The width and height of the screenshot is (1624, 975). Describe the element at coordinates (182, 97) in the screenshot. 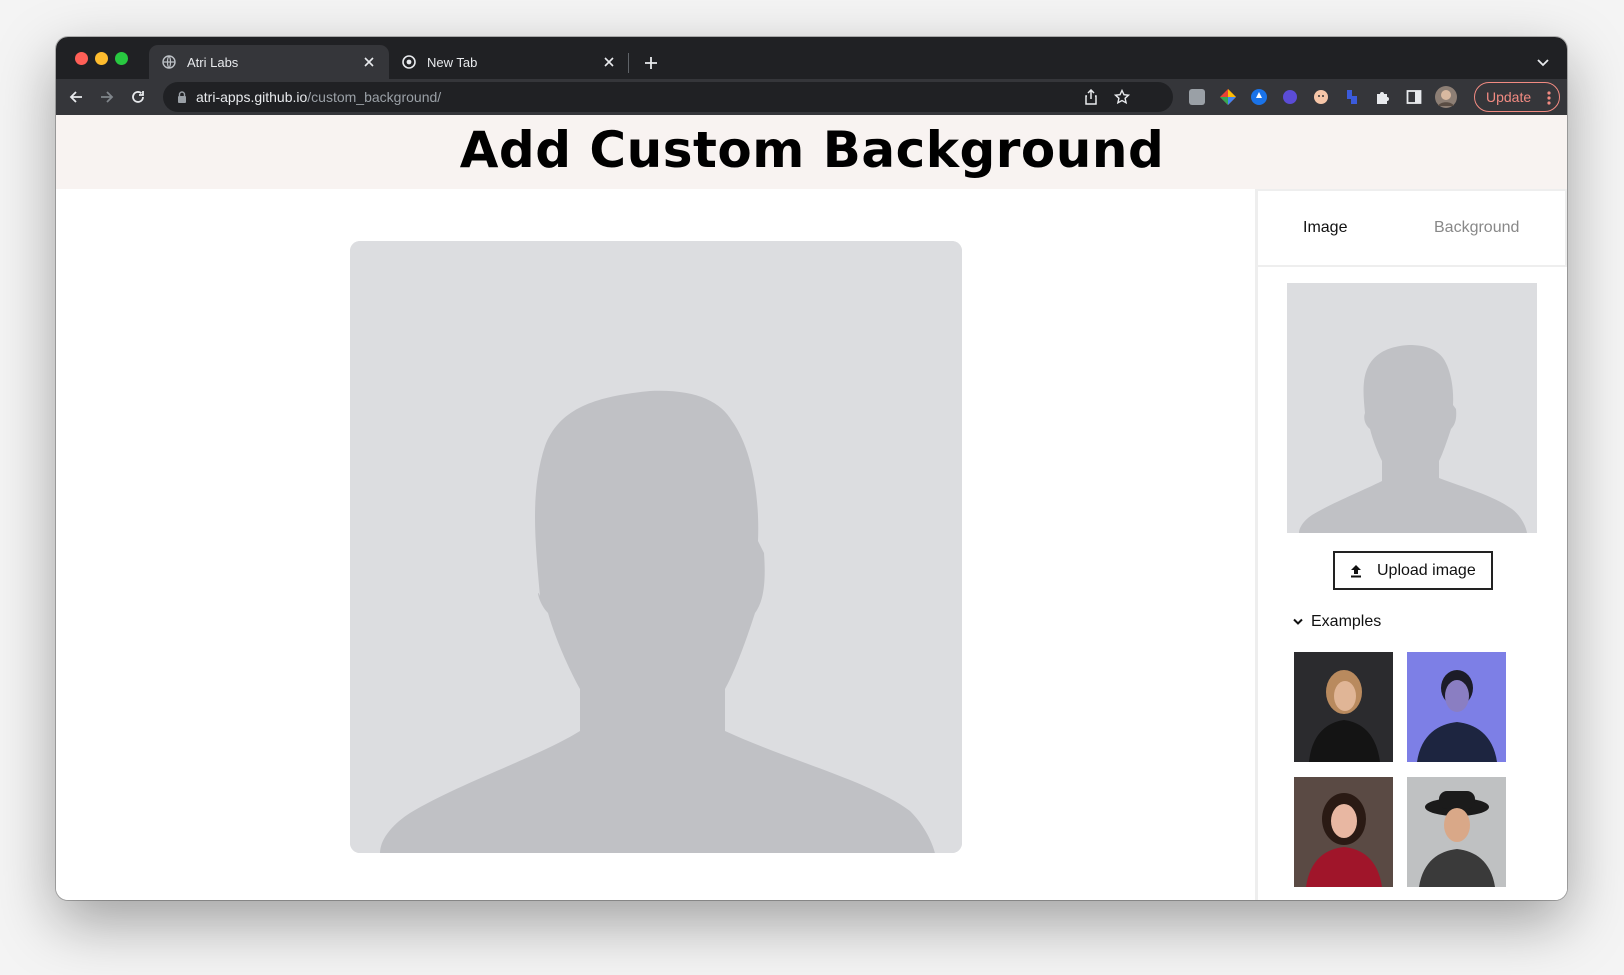

I see `lock-icon` at that location.